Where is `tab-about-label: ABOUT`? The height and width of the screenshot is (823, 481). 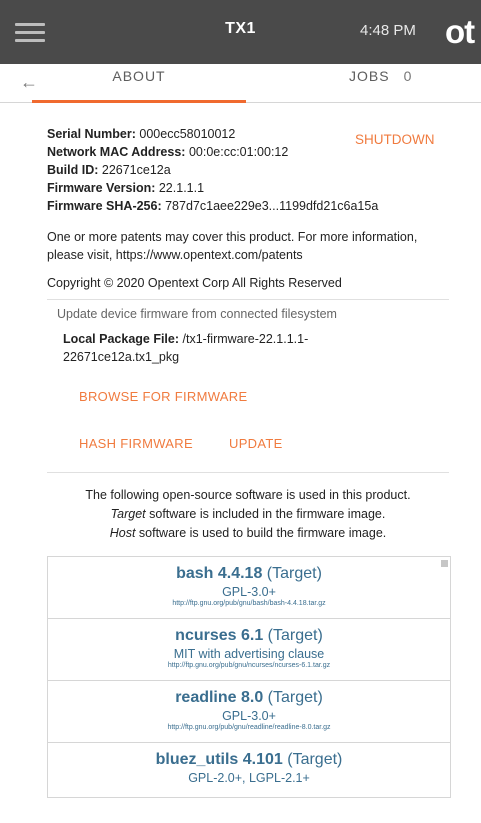
tab-about-label: ABOUT is located at coordinates (139, 76).